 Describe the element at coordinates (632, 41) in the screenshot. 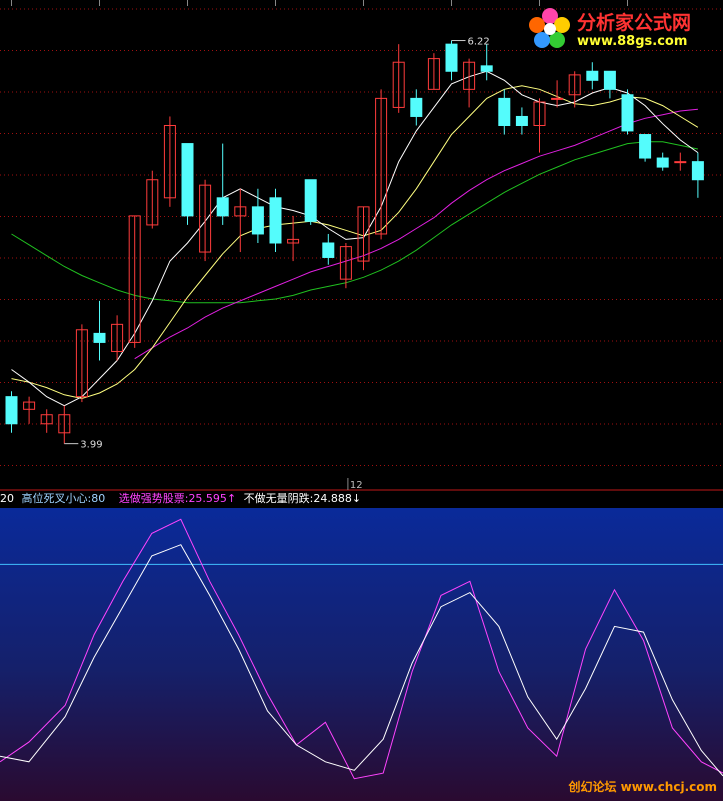

I see `watermark-url: www.88gs.com` at that location.